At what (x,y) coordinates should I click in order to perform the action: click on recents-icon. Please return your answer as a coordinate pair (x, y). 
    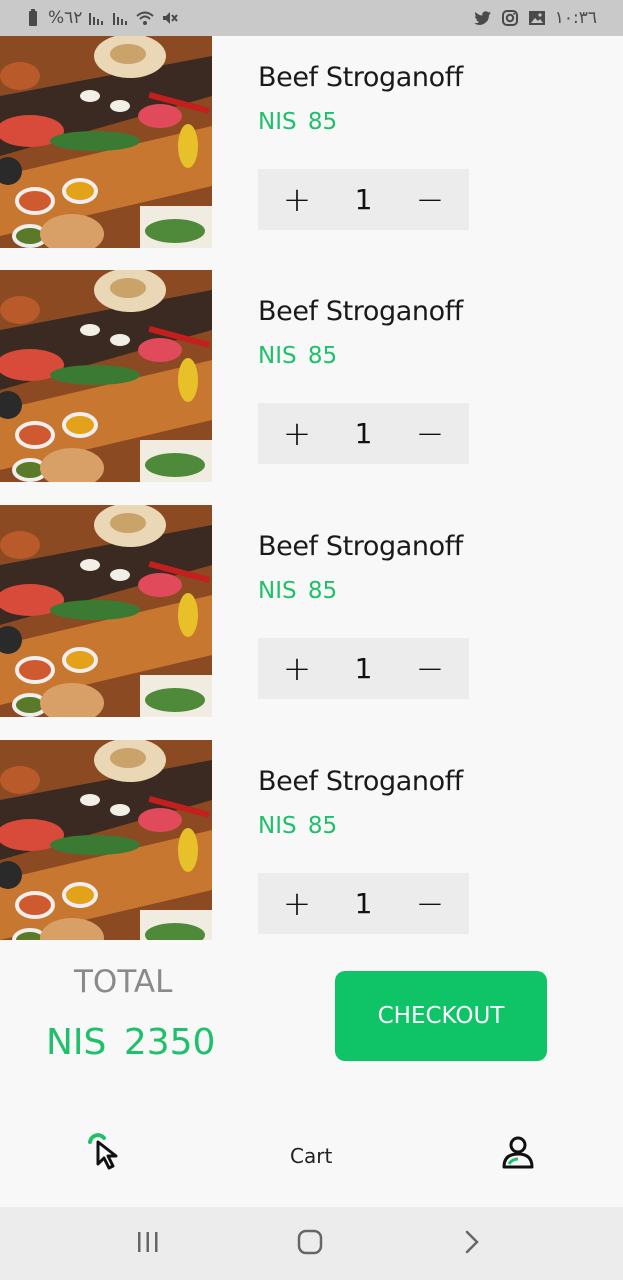
    Looking at the image, I should click on (148, 1242).